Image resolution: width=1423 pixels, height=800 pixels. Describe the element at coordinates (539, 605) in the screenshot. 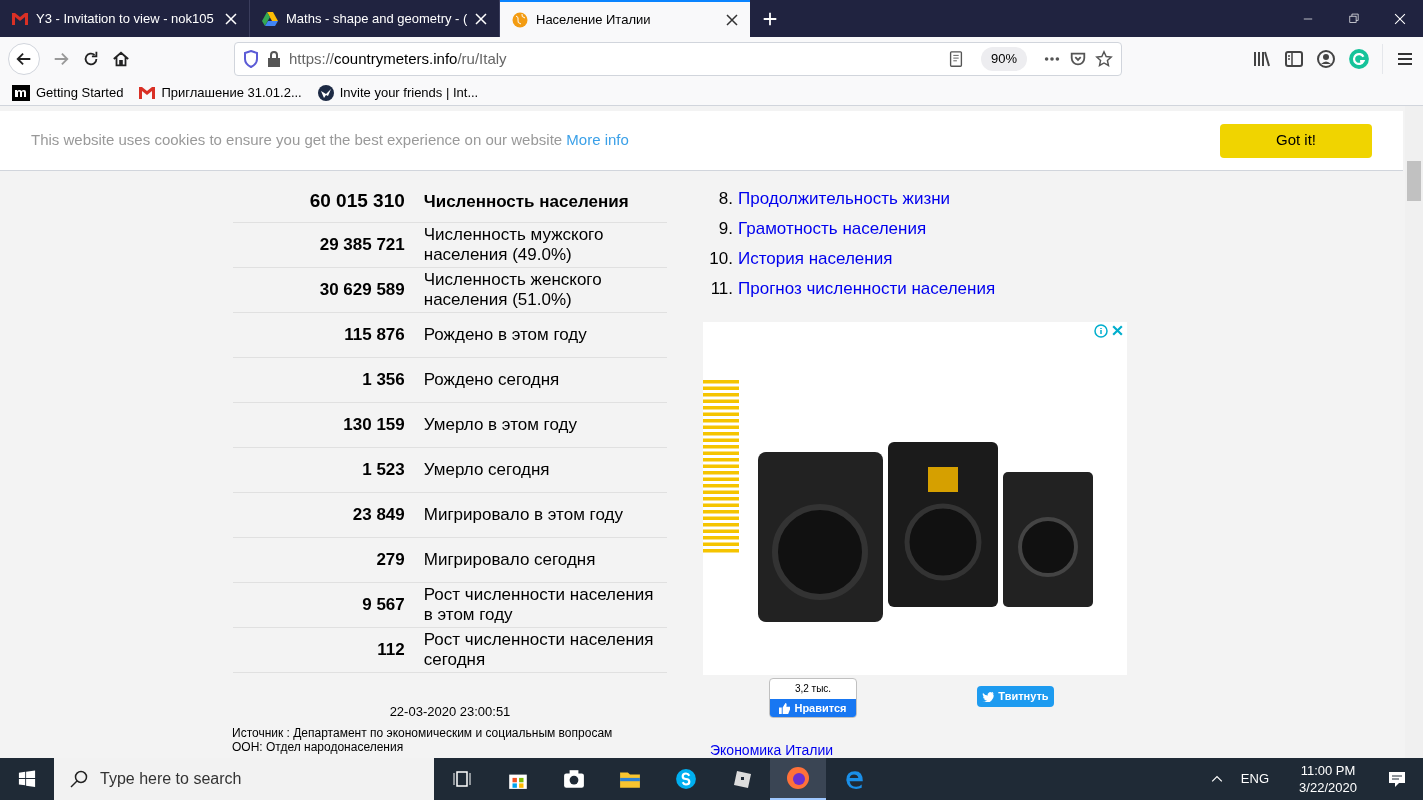

I see `stat-label: Рост численности населения в этом году` at that location.